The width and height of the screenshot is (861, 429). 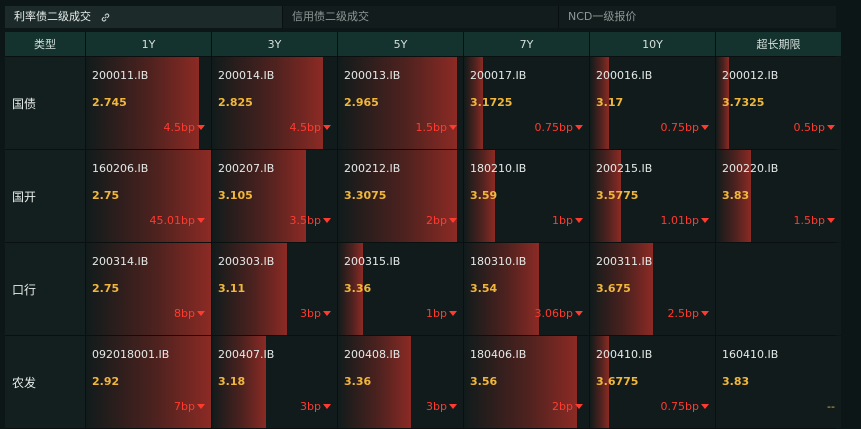 What do you see at coordinates (372, 168) in the screenshot?
I see `bond-code: 200212.IB` at bounding box center [372, 168].